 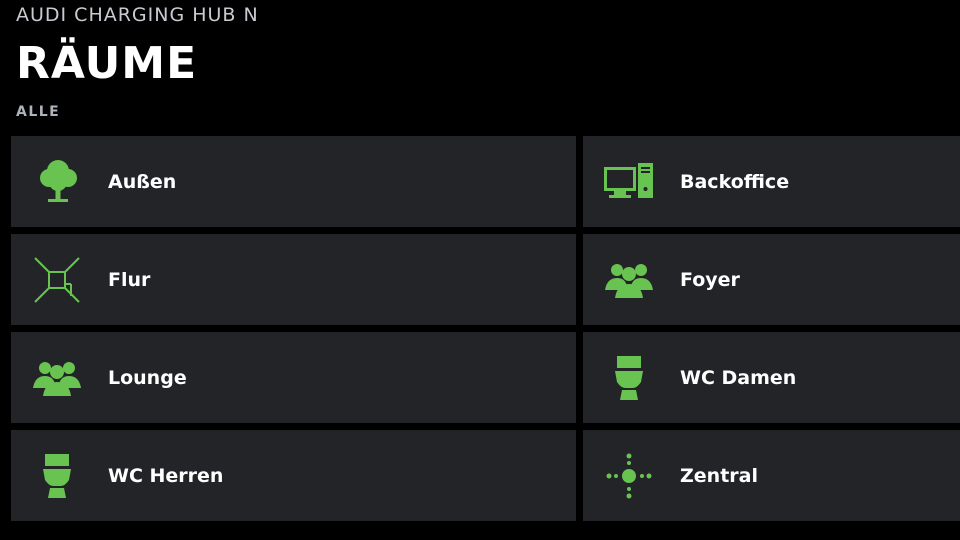 What do you see at coordinates (771, 279) in the screenshot?
I see `room-tile-foyer: Foyer` at bounding box center [771, 279].